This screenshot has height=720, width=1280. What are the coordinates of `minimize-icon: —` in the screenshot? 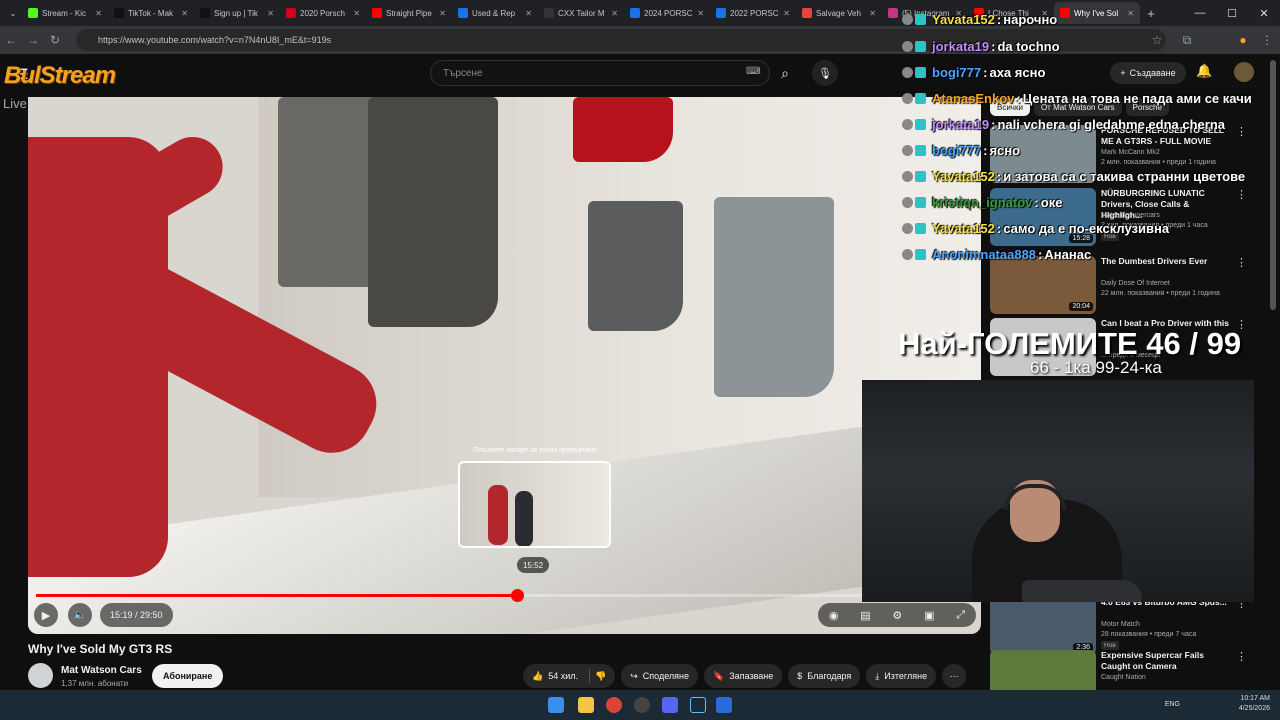 It's located at (1200, 13).